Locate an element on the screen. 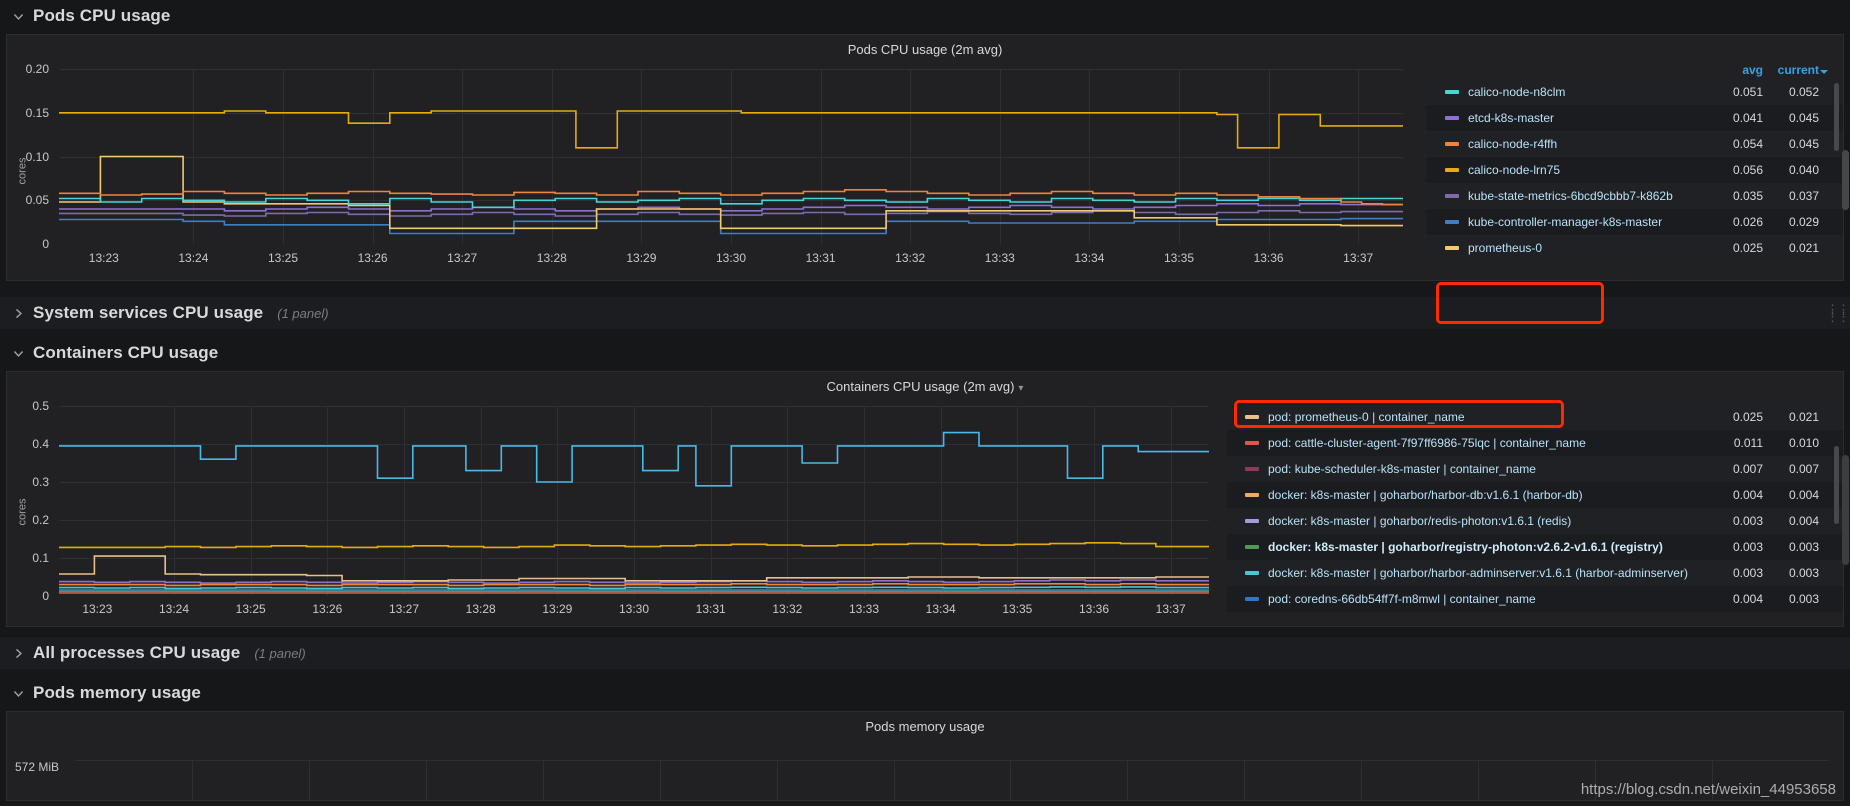 The height and width of the screenshot is (806, 1850). legend-item: calico-node-n8clm 0.051 0.052 is located at coordinates (1635, 92).